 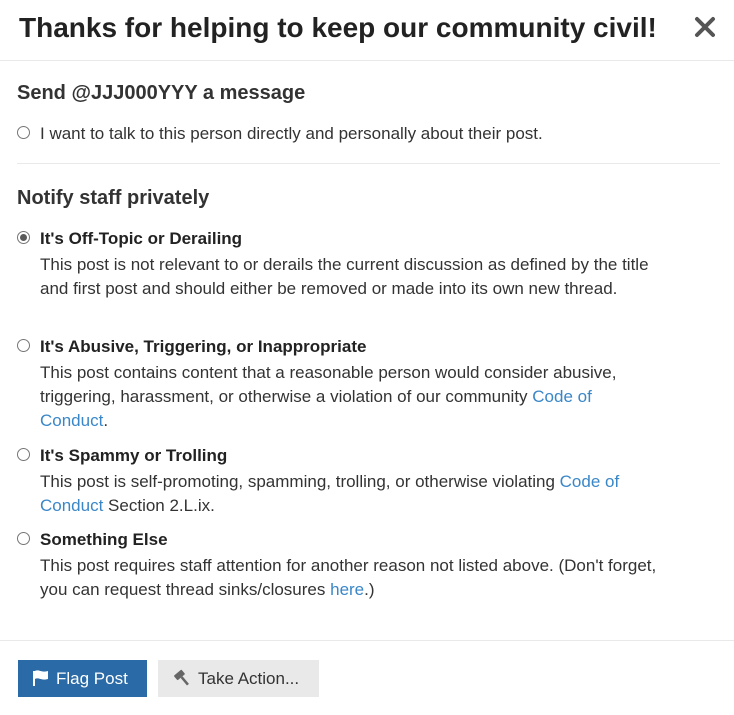 I want to click on option-off-topic-label: It's Off-Topic or Derailing, so click(x=141, y=238).